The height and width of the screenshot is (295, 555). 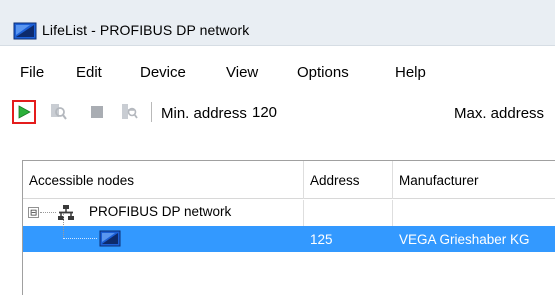 I want to click on stop-icon, so click(x=97, y=112).